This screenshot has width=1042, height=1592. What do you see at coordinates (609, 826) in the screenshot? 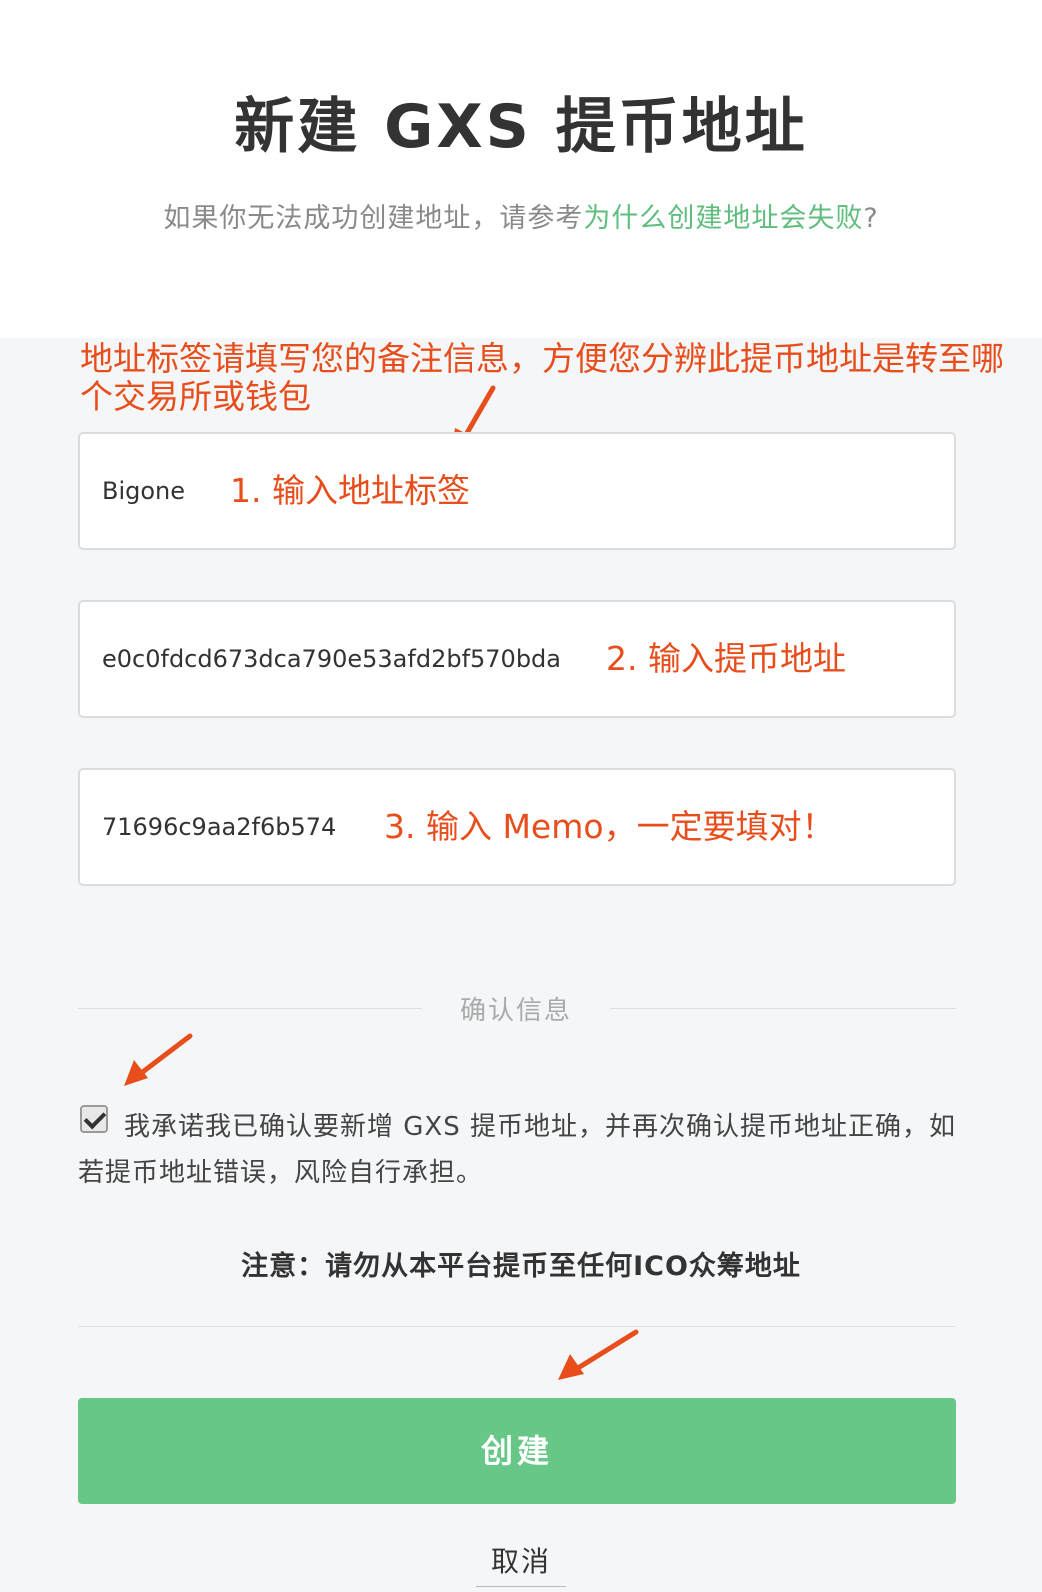
I see `annotation-step3: 3. 输入 Memo，一定要填对！` at bounding box center [609, 826].